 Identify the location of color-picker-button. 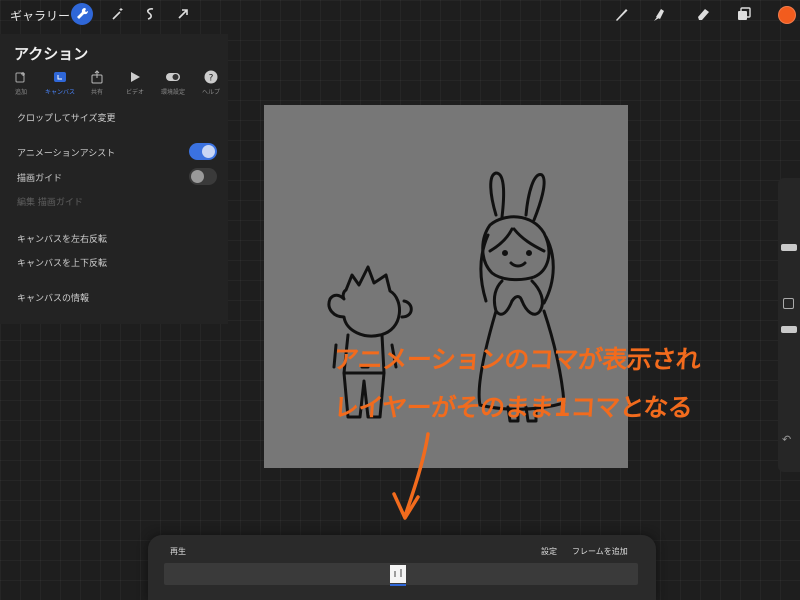
(787, 15).